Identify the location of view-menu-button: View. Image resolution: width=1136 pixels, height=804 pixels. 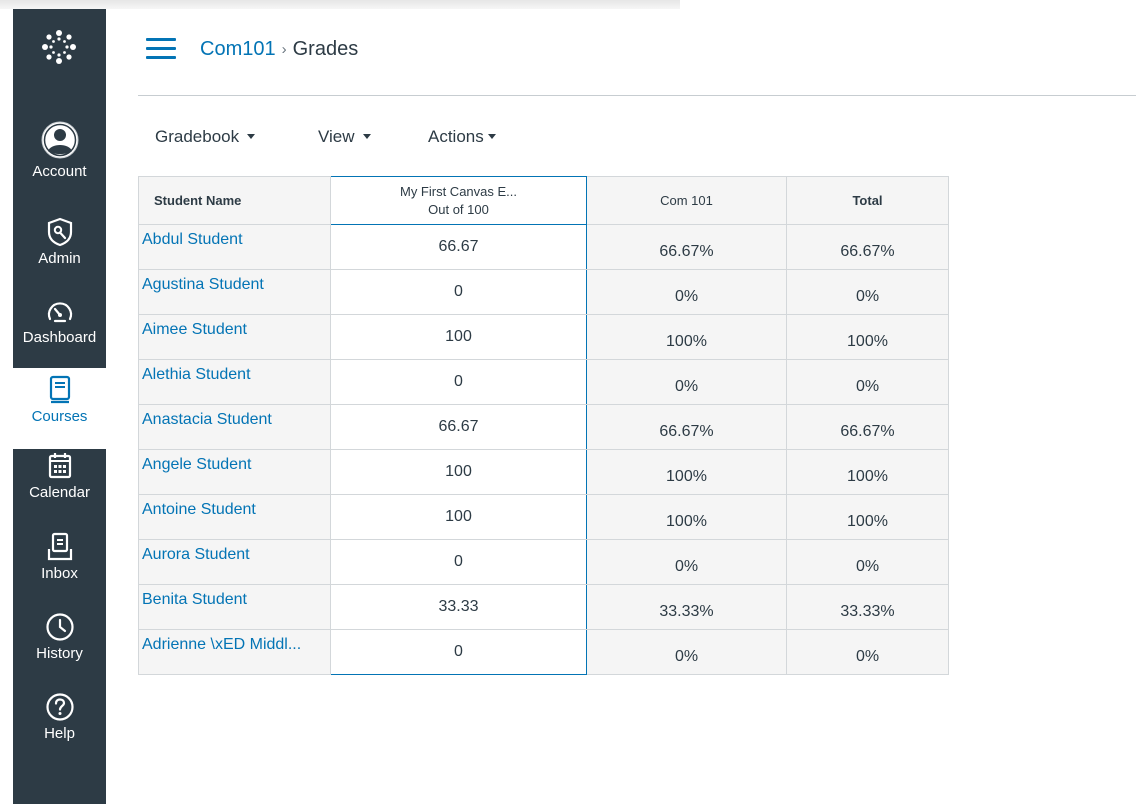
(344, 137).